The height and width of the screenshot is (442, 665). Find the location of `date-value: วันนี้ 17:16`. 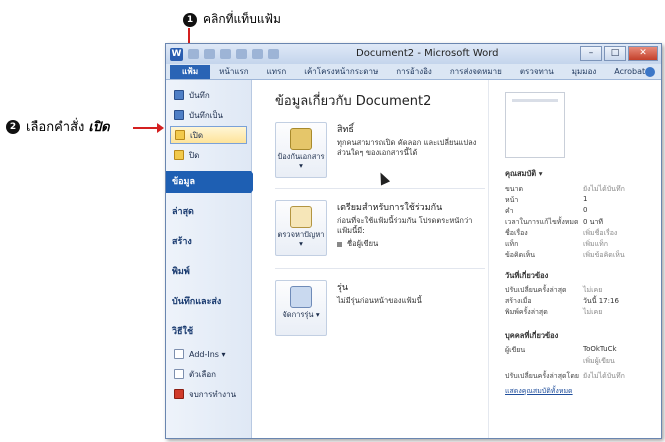

date-value: วันนี้ 17:16 is located at coordinates (601, 301).